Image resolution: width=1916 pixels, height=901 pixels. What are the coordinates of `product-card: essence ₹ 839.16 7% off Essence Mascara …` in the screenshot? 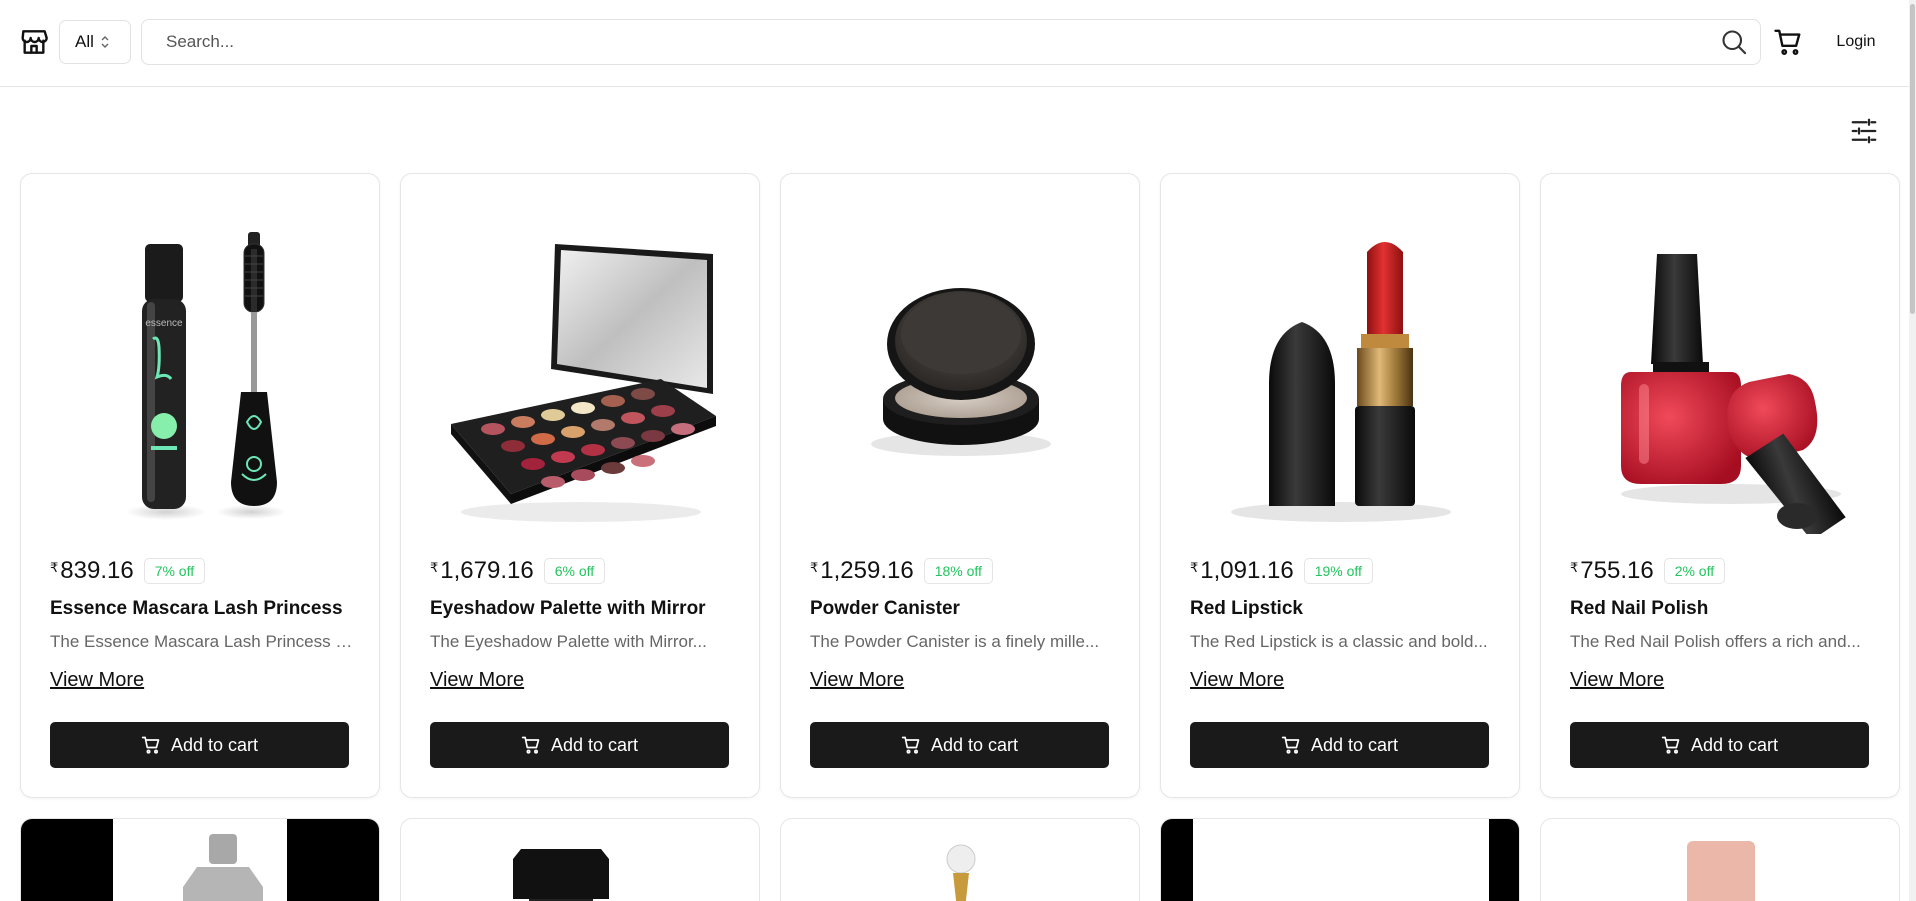 It's located at (200, 485).